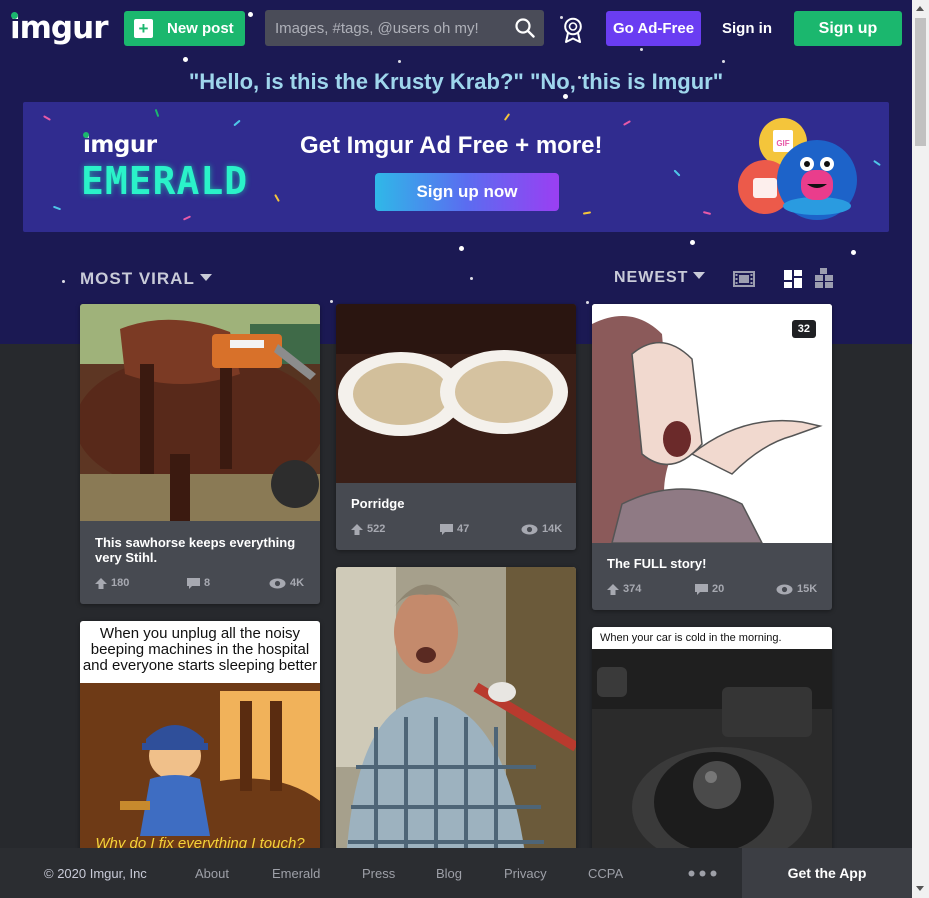 This screenshot has height=898, width=929. I want to click on search-input, so click(385, 28).